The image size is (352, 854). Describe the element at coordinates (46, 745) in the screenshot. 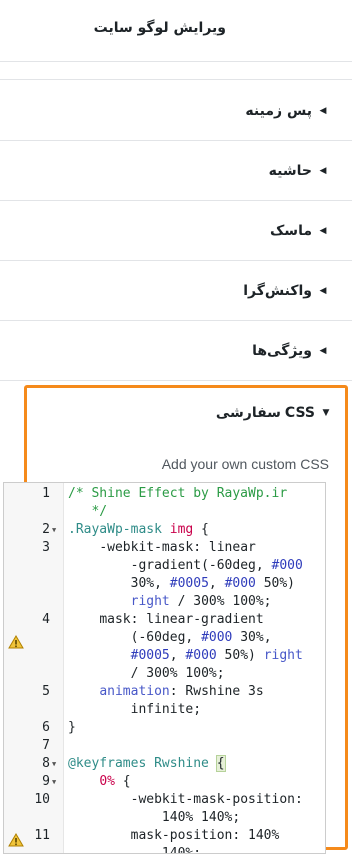

I see `line-number: 7` at that location.